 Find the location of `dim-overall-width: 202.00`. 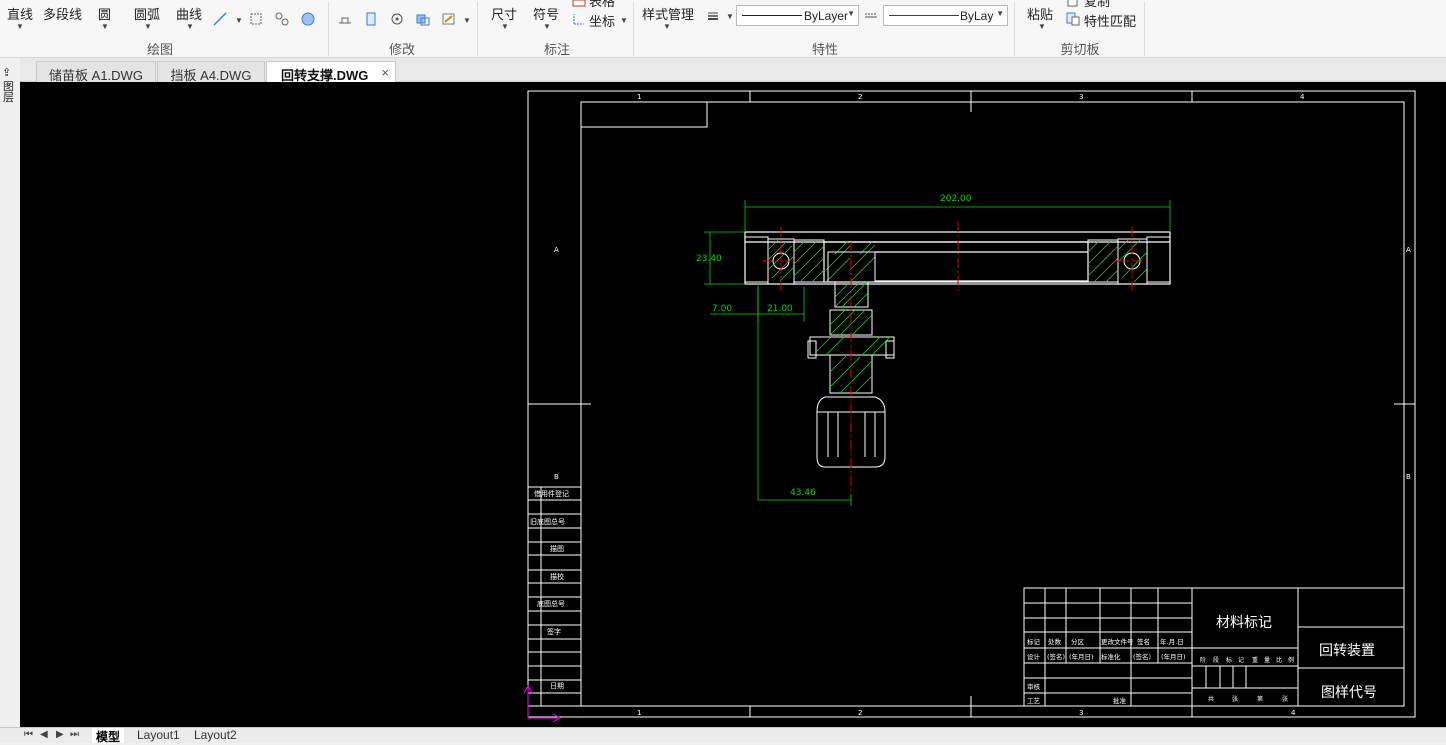

dim-overall-width: 202.00 is located at coordinates (956, 199).